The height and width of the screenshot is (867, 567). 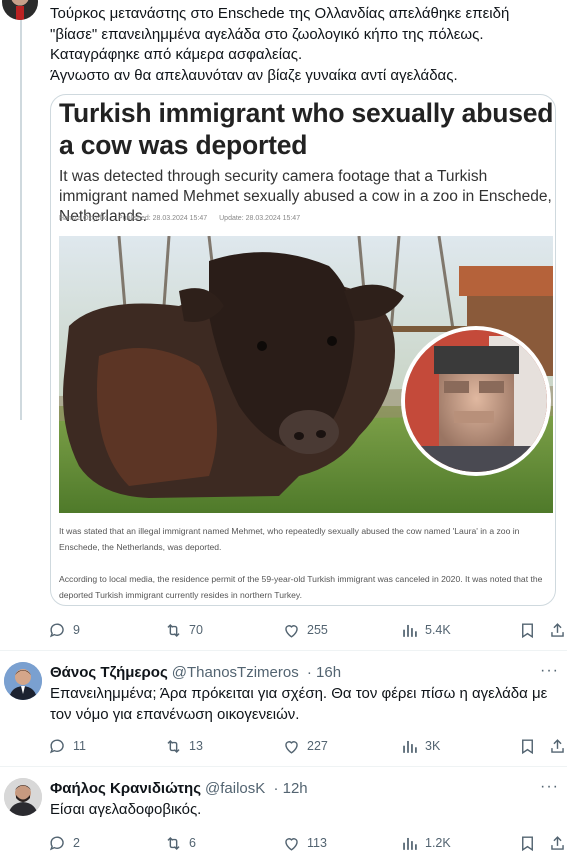 What do you see at coordinates (433, 746) in the screenshot?
I see `views-count: 3K` at bounding box center [433, 746].